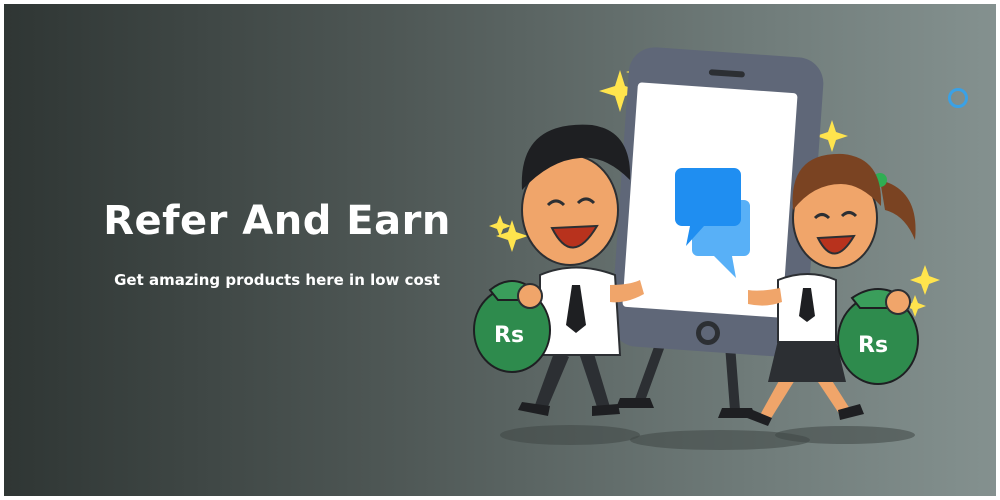  What do you see at coordinates (873, 345) in the screenshot?
I see `right-bag-label: Rs` at bounding box center [873, 345].